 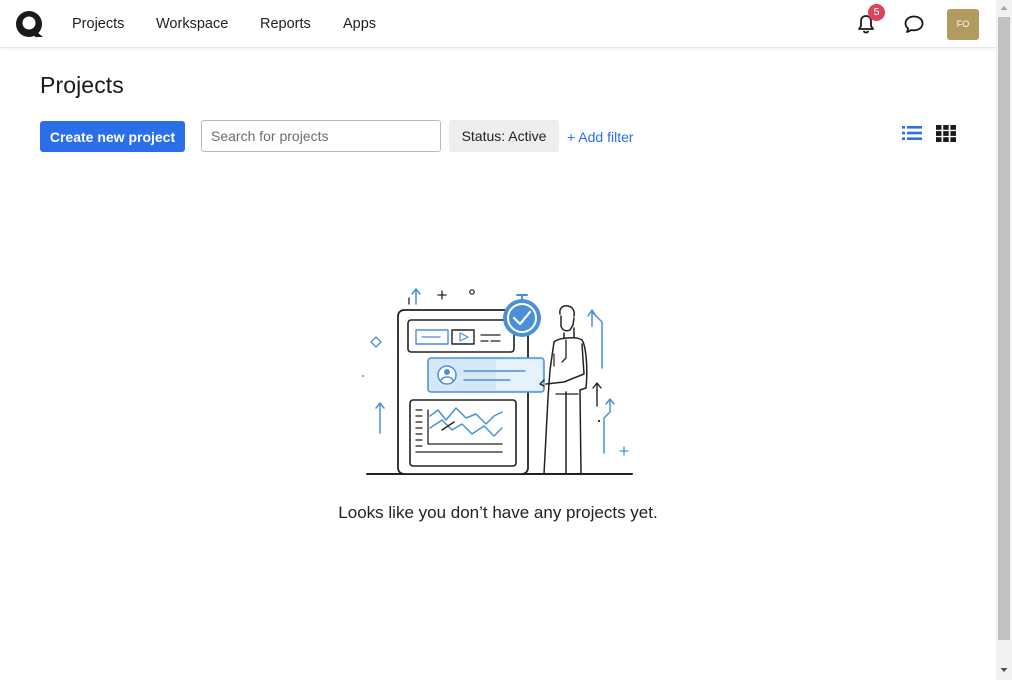 I want to click on scroll-down-arrow-icon, so click(x=1004, y=670).